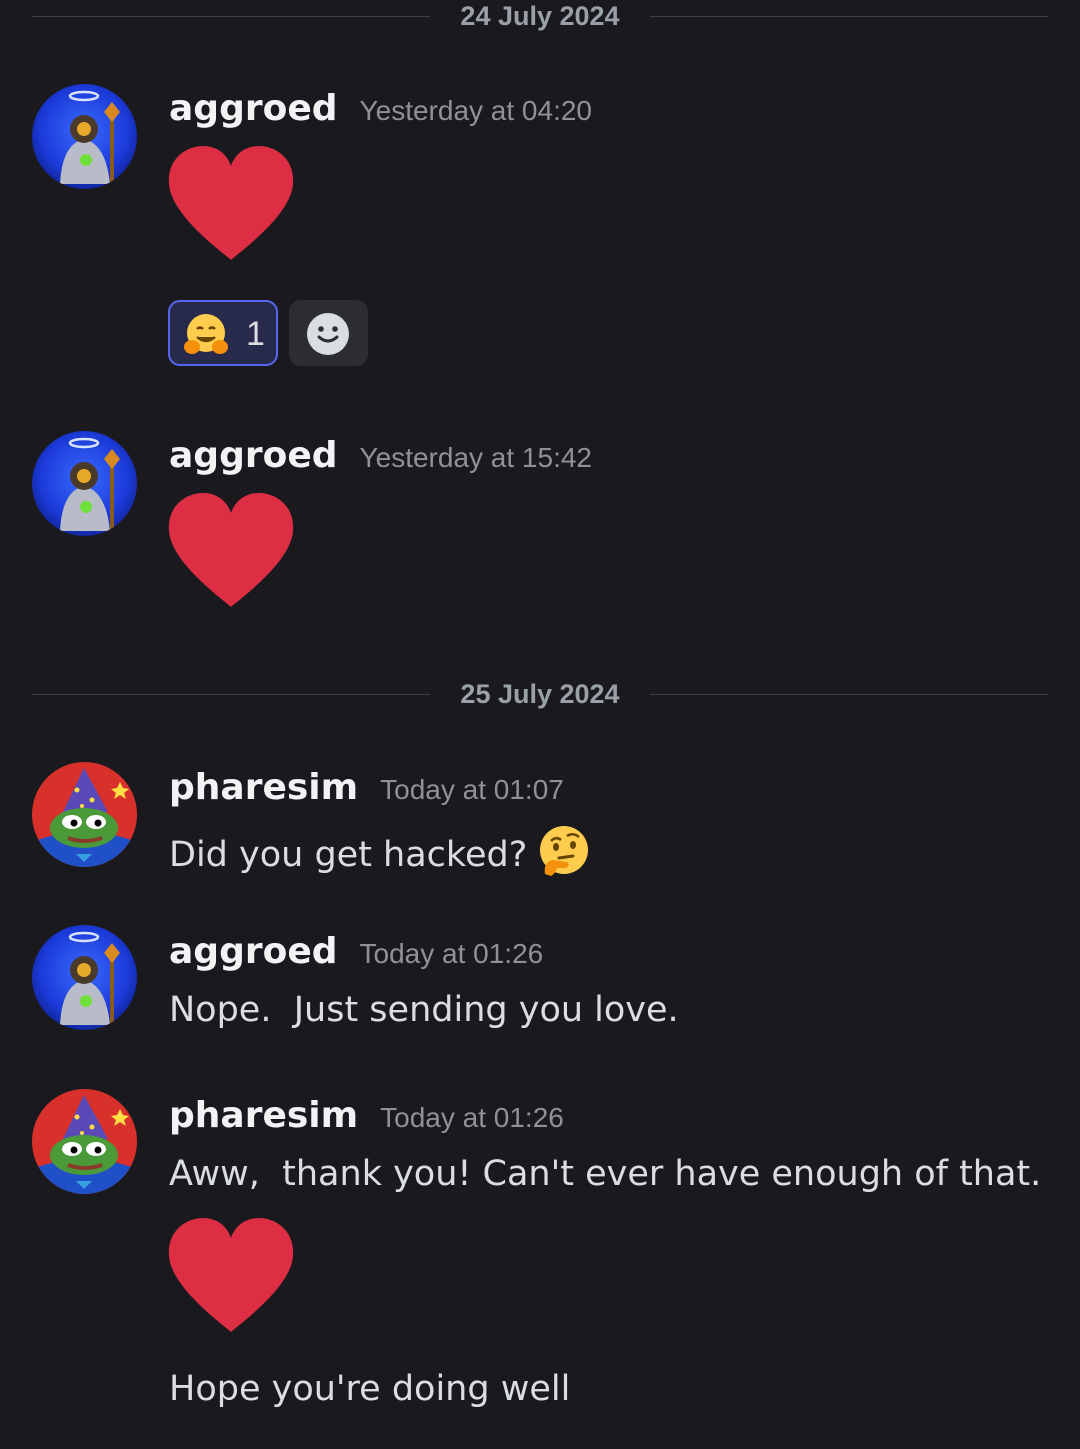 This screenshot has height=1449, width=1080. I want to click on reaction-button: 1, so click(223, 333).